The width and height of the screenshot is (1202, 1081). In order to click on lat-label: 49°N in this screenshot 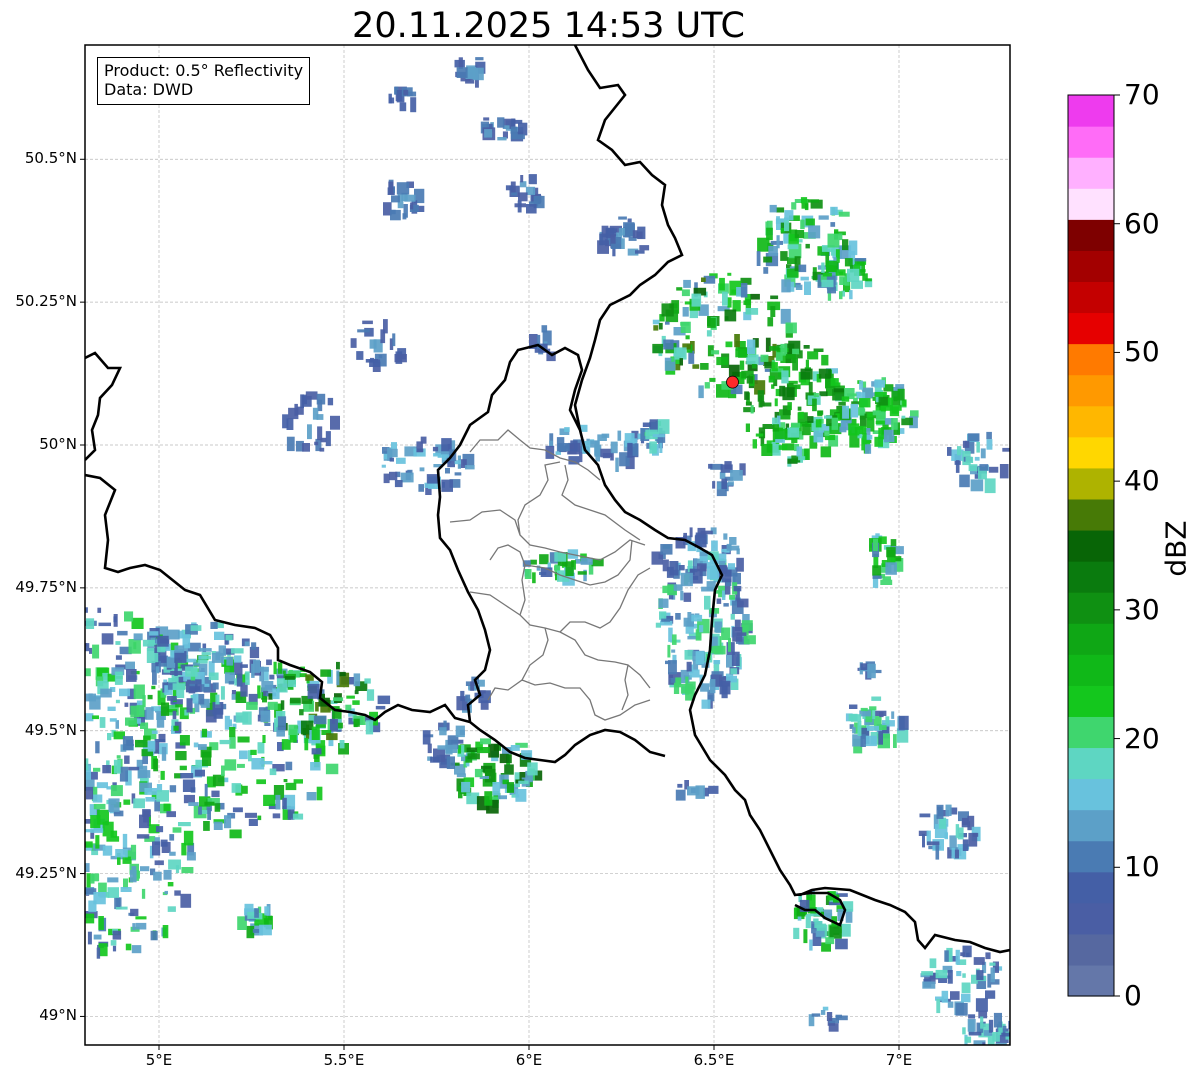, I will do `click(58, 1015)`.